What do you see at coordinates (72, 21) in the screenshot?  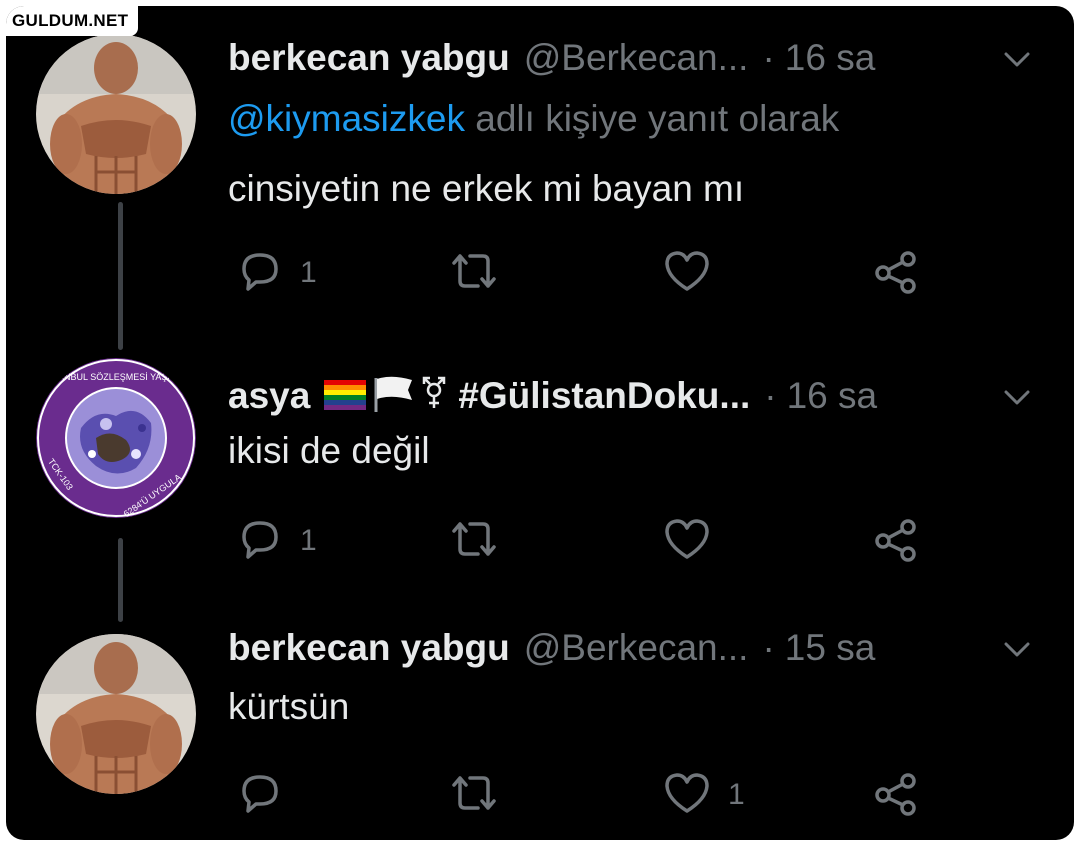 I see `watermark: GULDUM.NET` at bounding box center [72, 21].